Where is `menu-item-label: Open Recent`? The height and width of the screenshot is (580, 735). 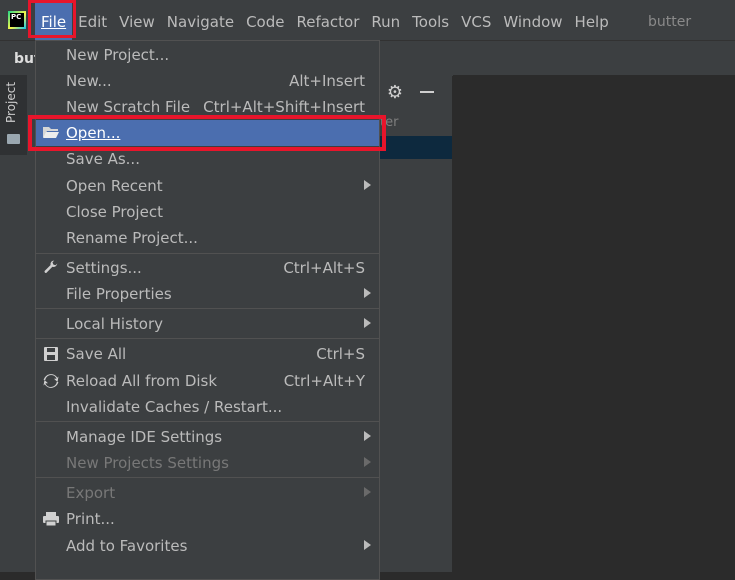 menu-item-label: Open Recent is located at coordinates (114, 186).